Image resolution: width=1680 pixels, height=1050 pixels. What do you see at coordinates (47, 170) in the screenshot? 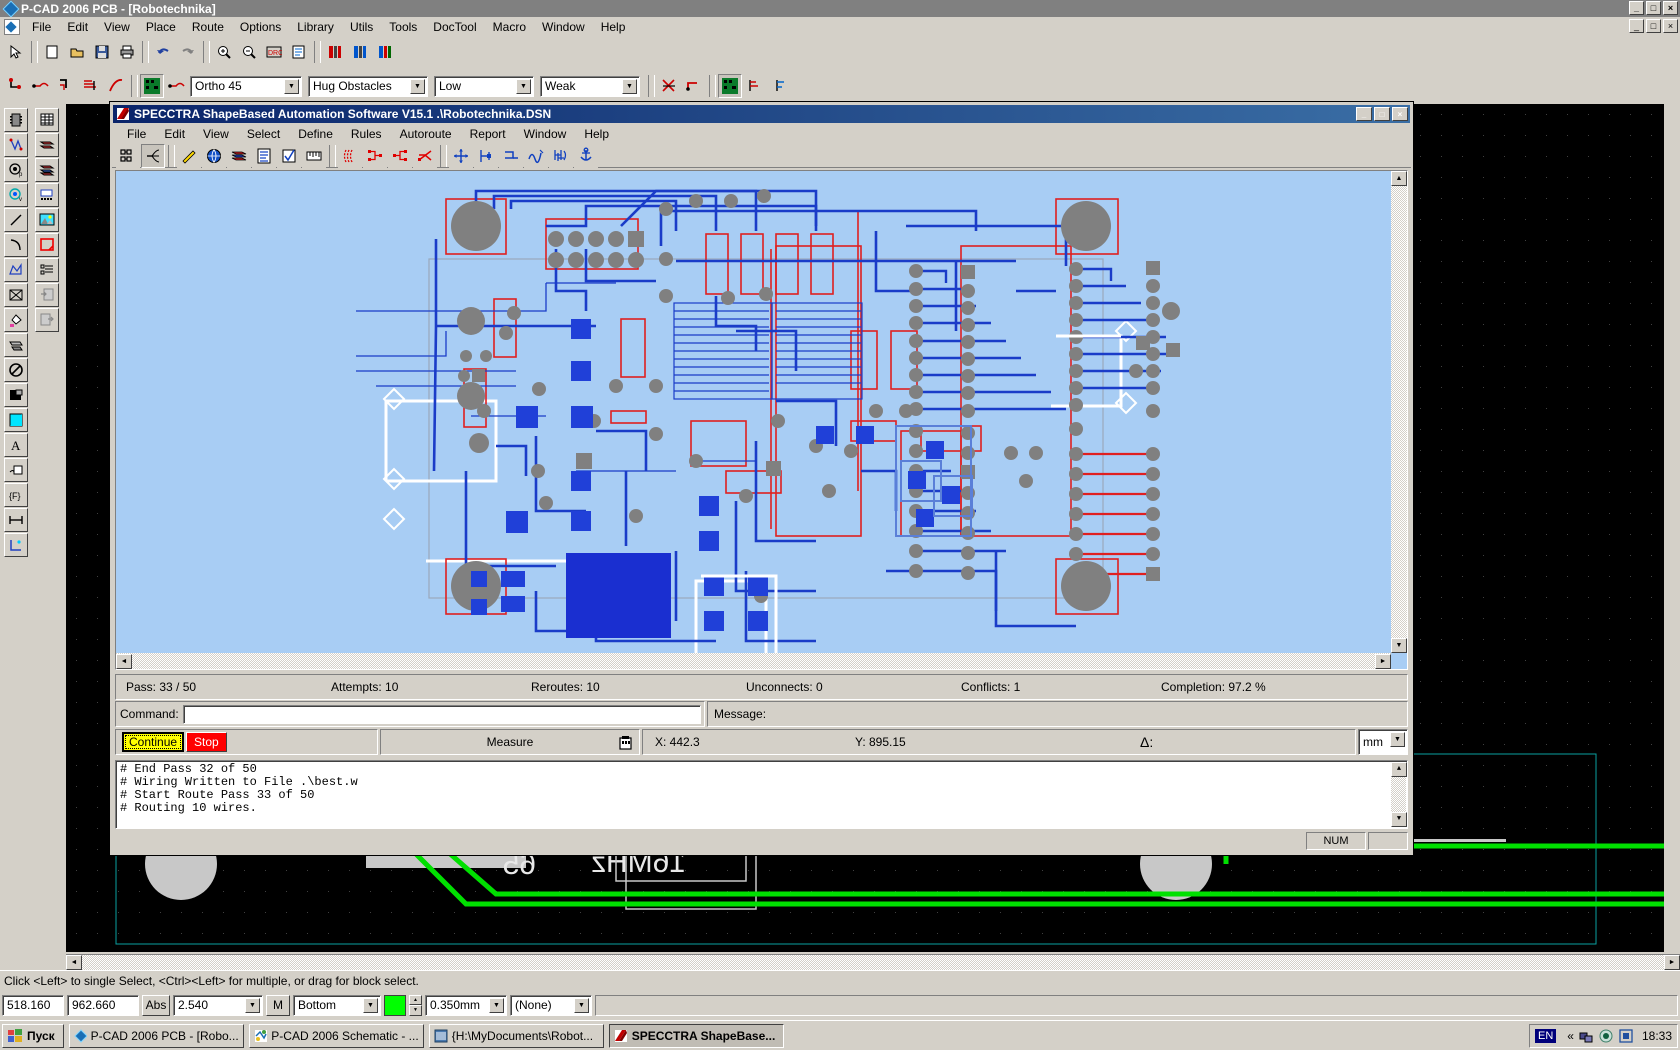
I see `layer-set-icon` at bounding box center [47, 170].